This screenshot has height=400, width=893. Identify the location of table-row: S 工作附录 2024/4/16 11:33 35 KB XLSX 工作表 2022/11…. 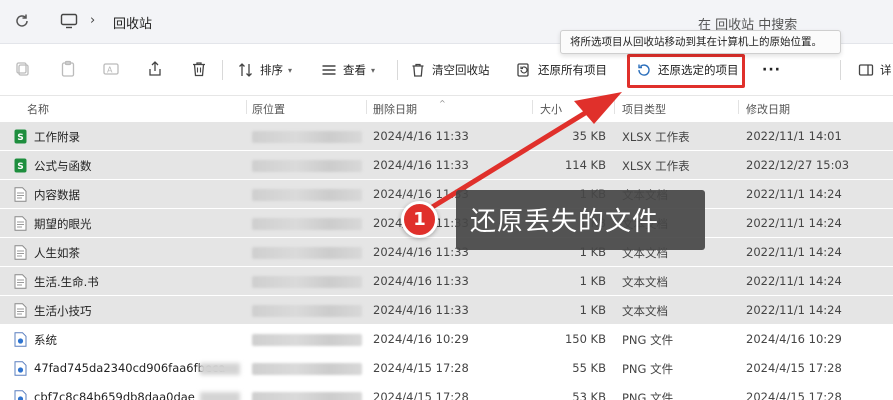
(446, 136).